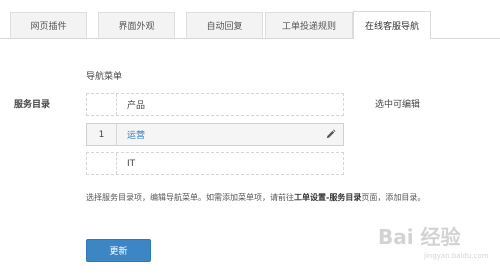  I want to click on help-note-text-end: 页面，添加目录。, so click(393, 197).